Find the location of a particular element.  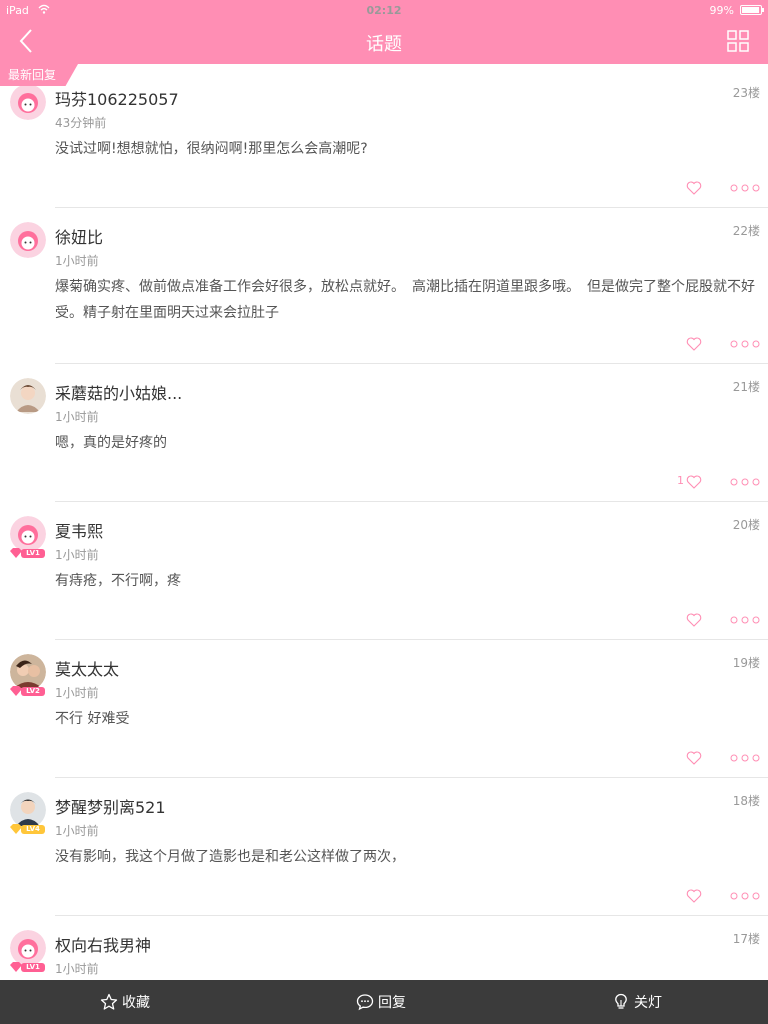

latest-replies-label: 最新回复 is located at coordinates (39, 75).